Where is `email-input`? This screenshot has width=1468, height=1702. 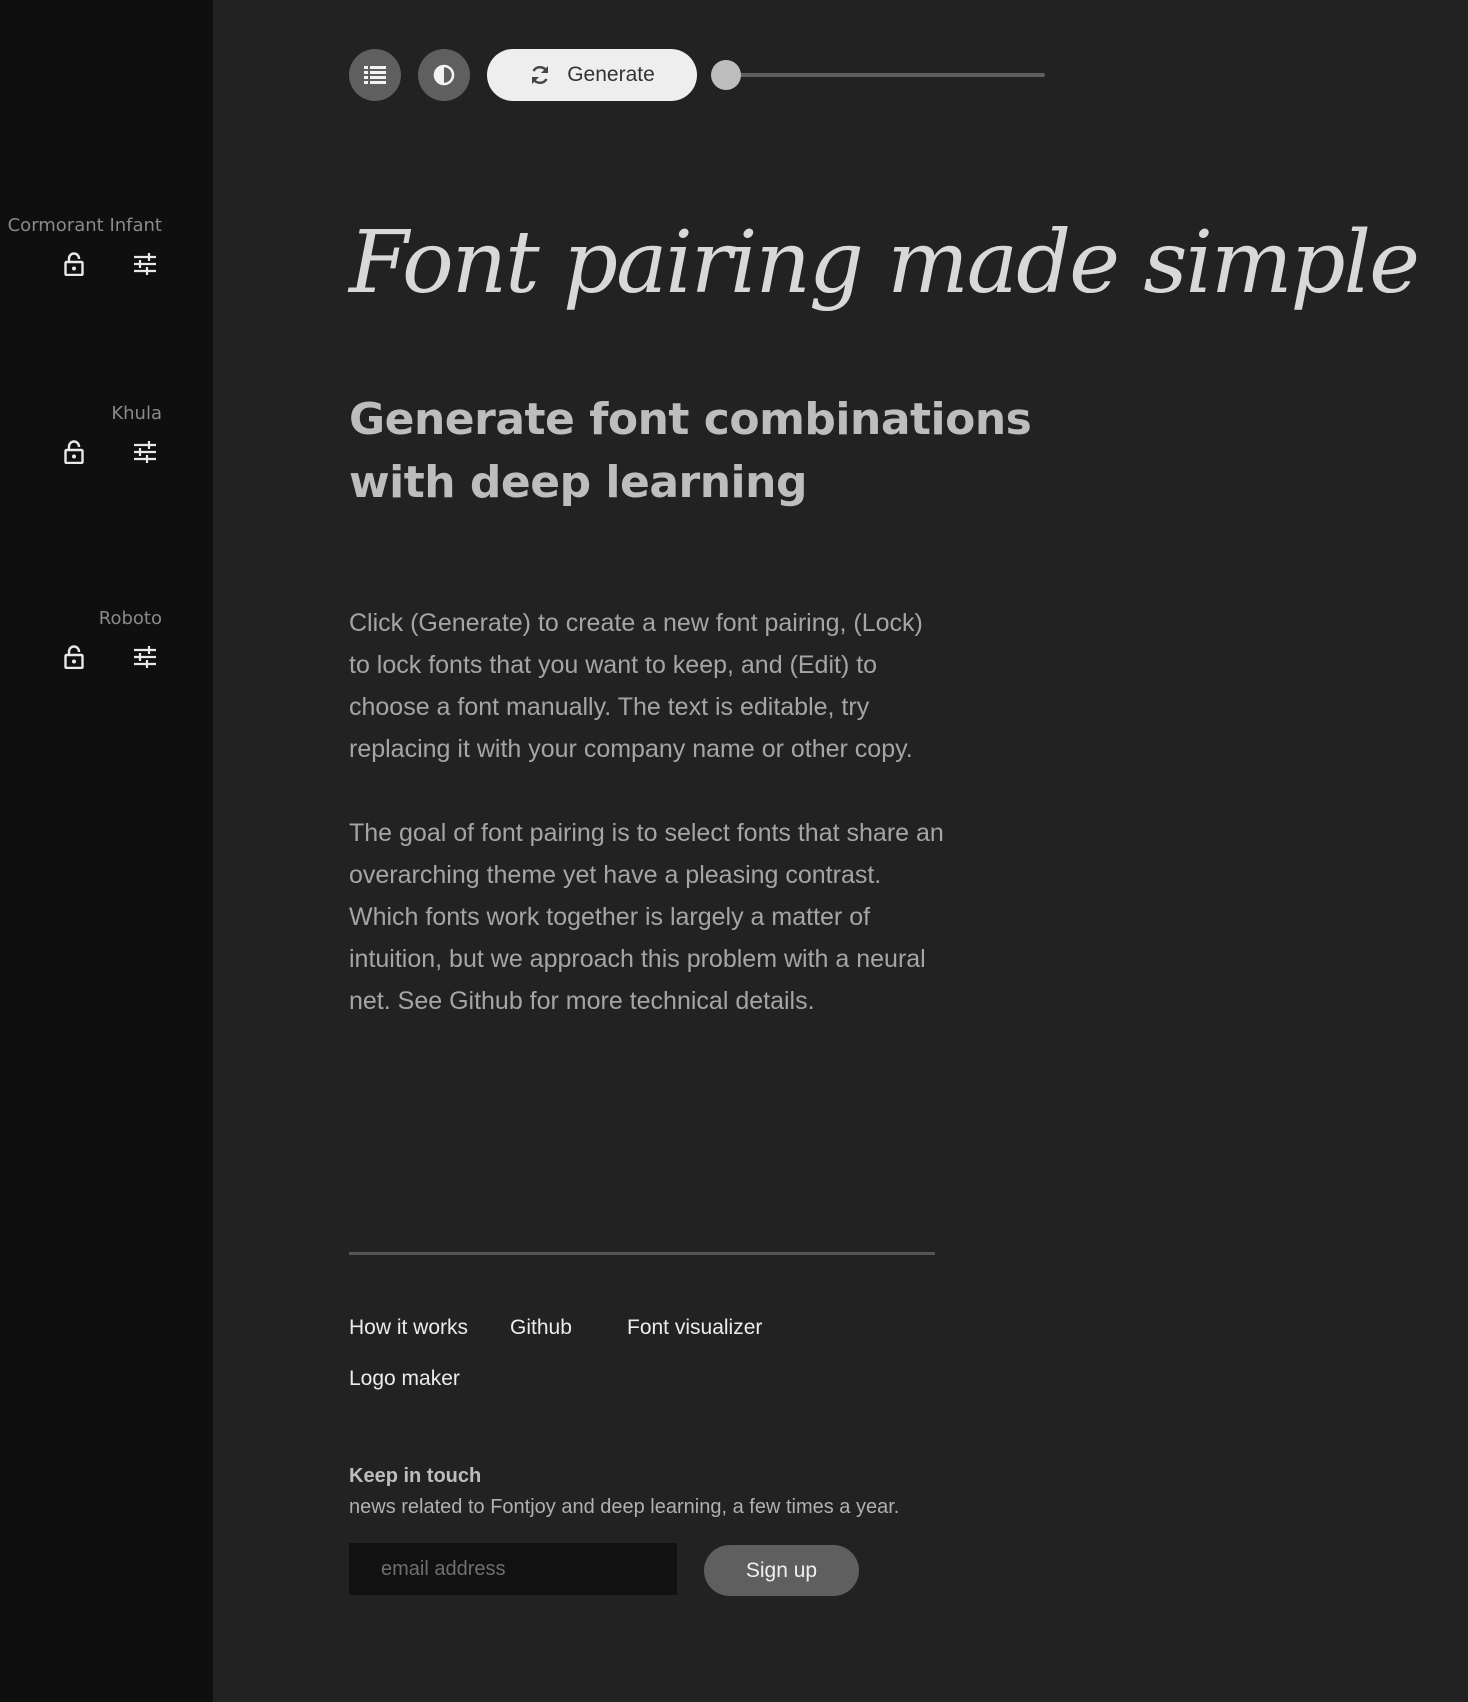 email-input is located at coordinates (513, 1569).